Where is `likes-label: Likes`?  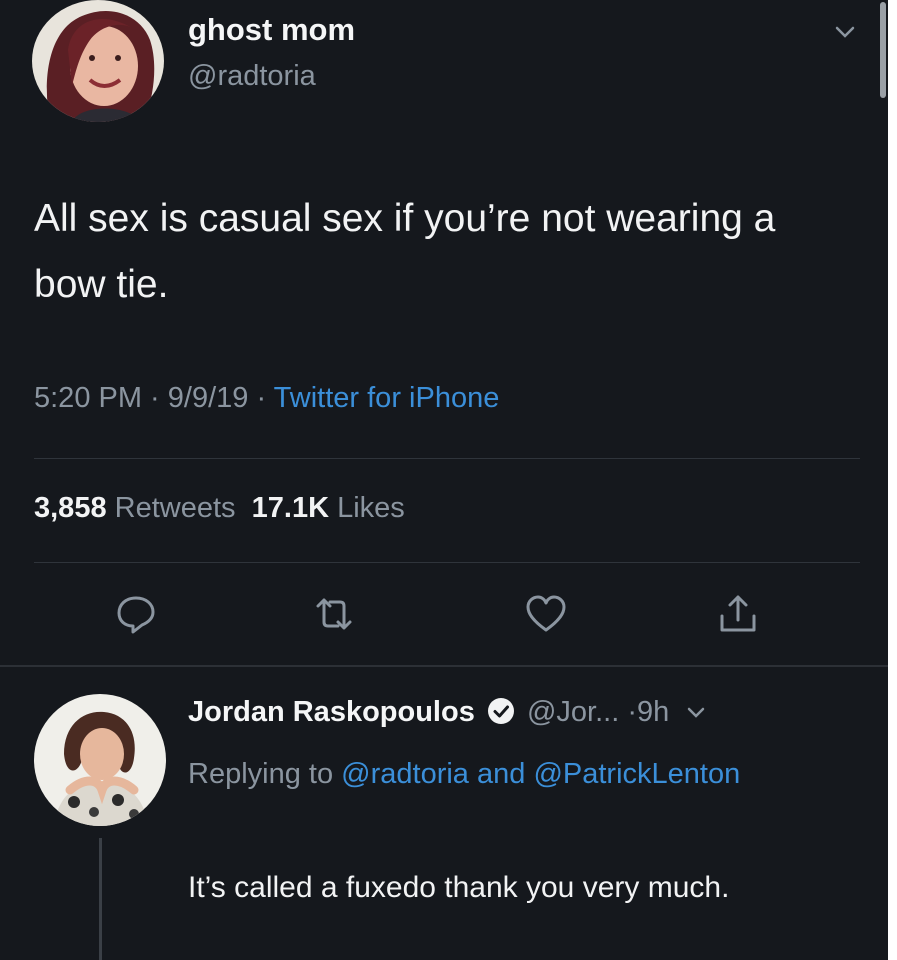 likes-label: Likes is located at coordinates (371, 508).